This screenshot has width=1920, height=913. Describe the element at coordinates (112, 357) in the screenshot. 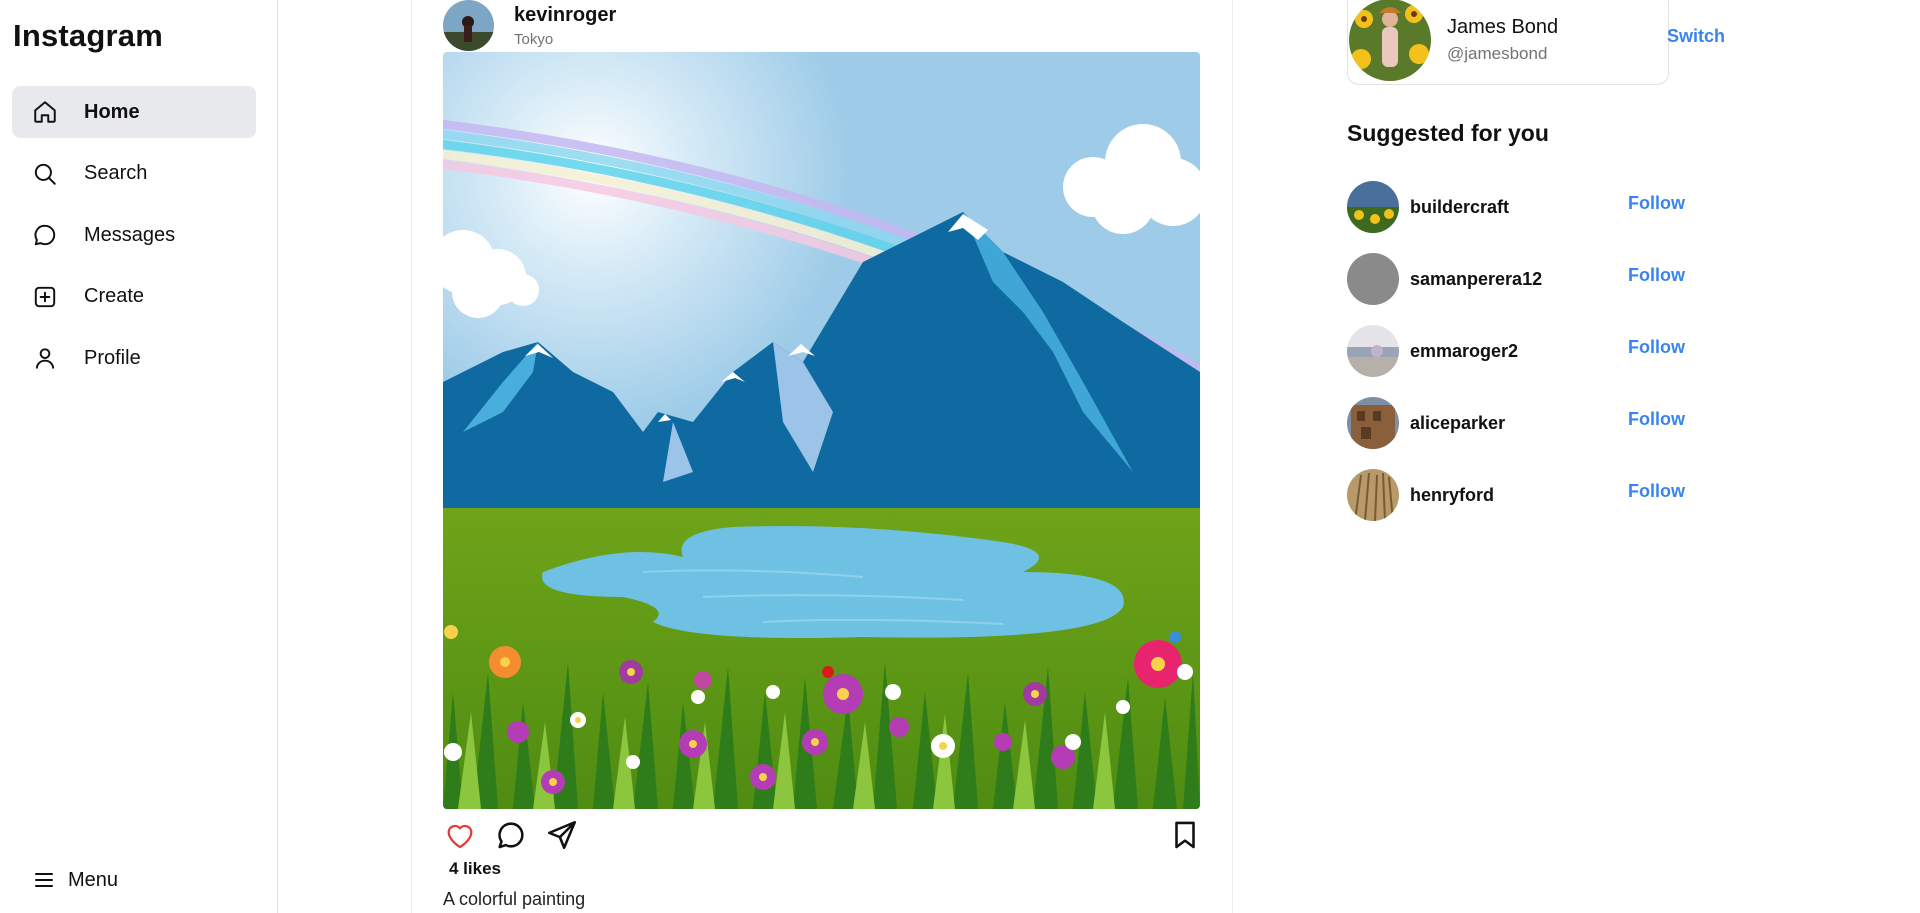

I see `sidebar-item-label: Profile` at that location.